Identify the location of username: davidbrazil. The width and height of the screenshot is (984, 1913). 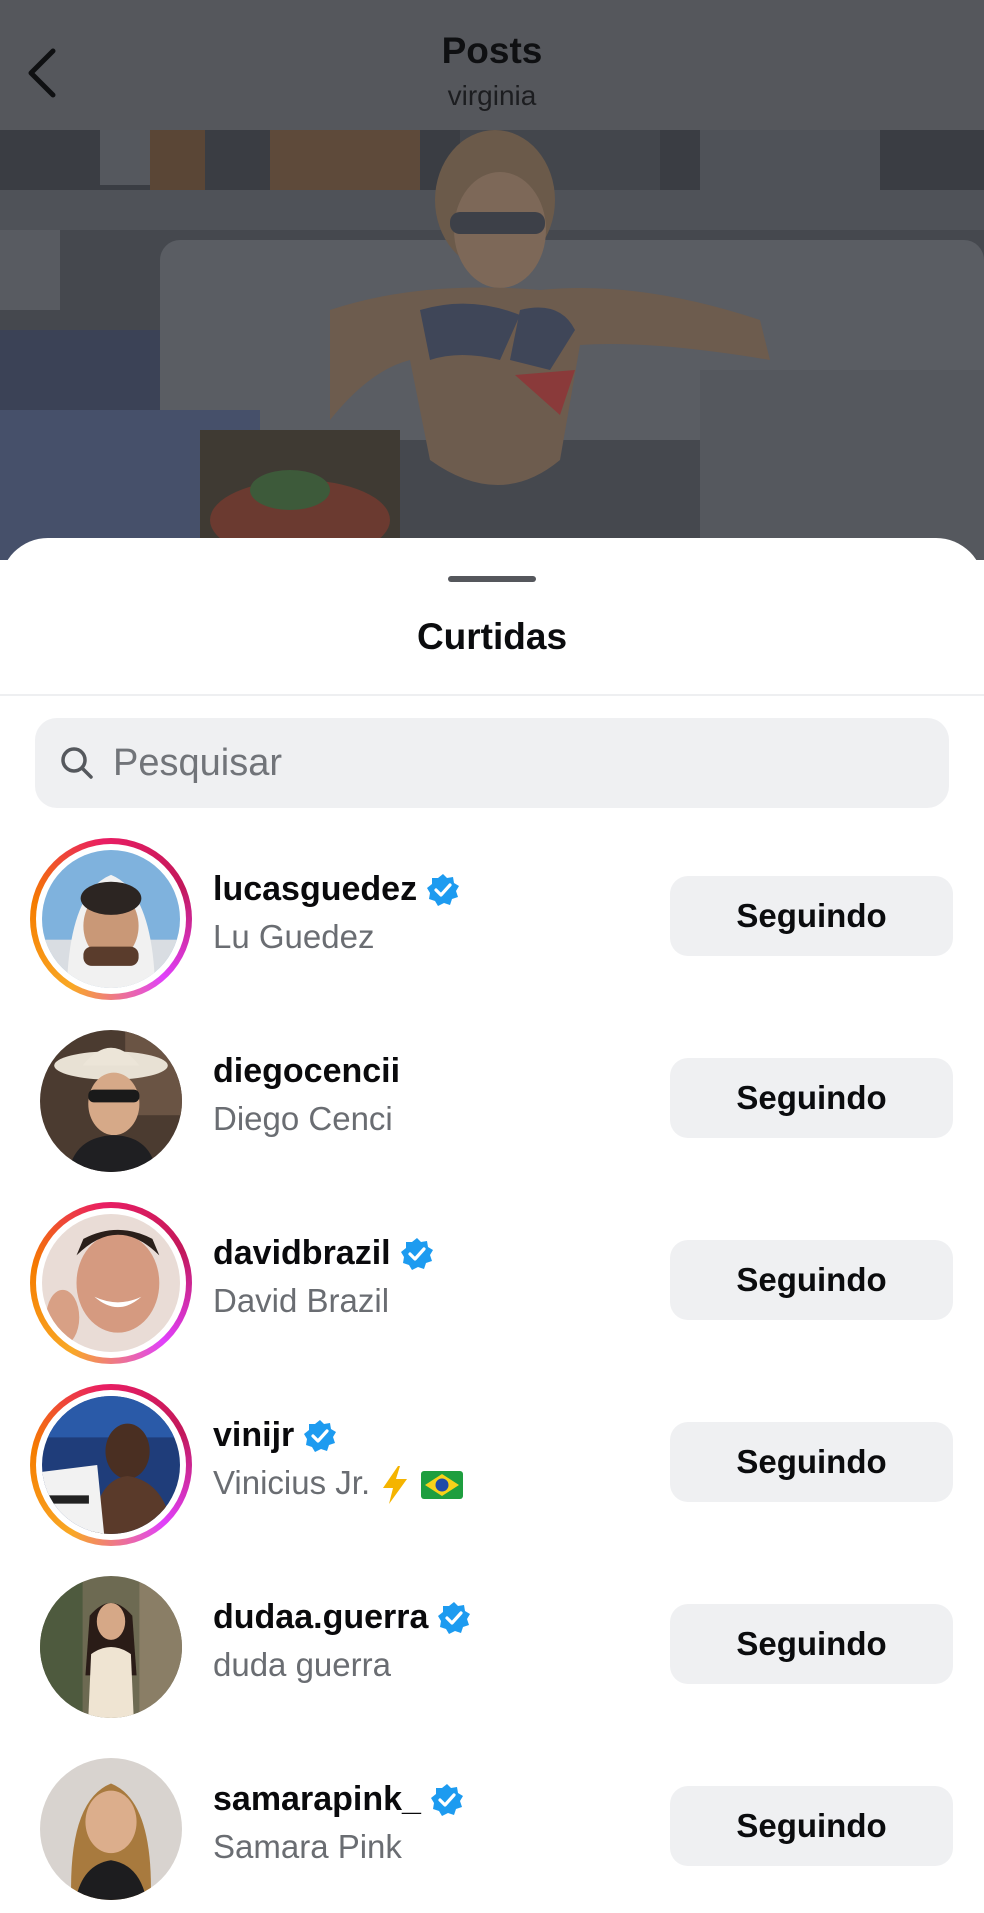
(302, 1253).